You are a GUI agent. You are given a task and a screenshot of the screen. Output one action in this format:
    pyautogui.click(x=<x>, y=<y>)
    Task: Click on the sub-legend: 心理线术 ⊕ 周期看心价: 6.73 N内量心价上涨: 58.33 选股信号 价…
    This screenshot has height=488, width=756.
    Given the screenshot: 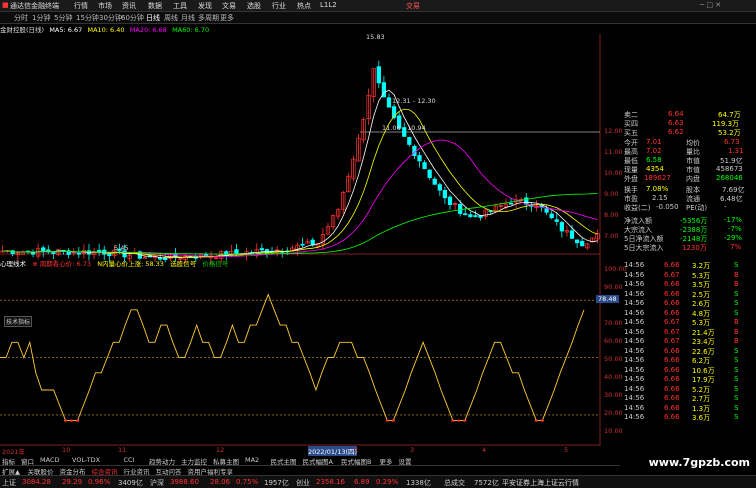 What is the action you would take?
    pyautogui.click(x=300, y=263)
    